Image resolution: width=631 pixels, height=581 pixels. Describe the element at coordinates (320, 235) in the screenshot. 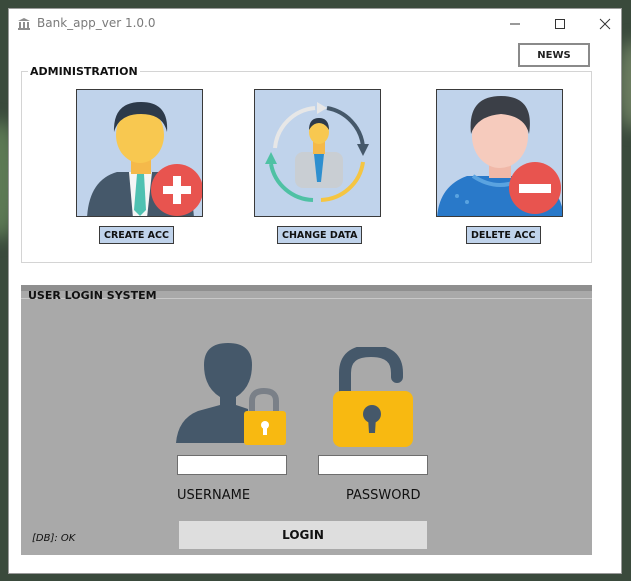

I see `change-data-button: CHANGE DATA` at that location.